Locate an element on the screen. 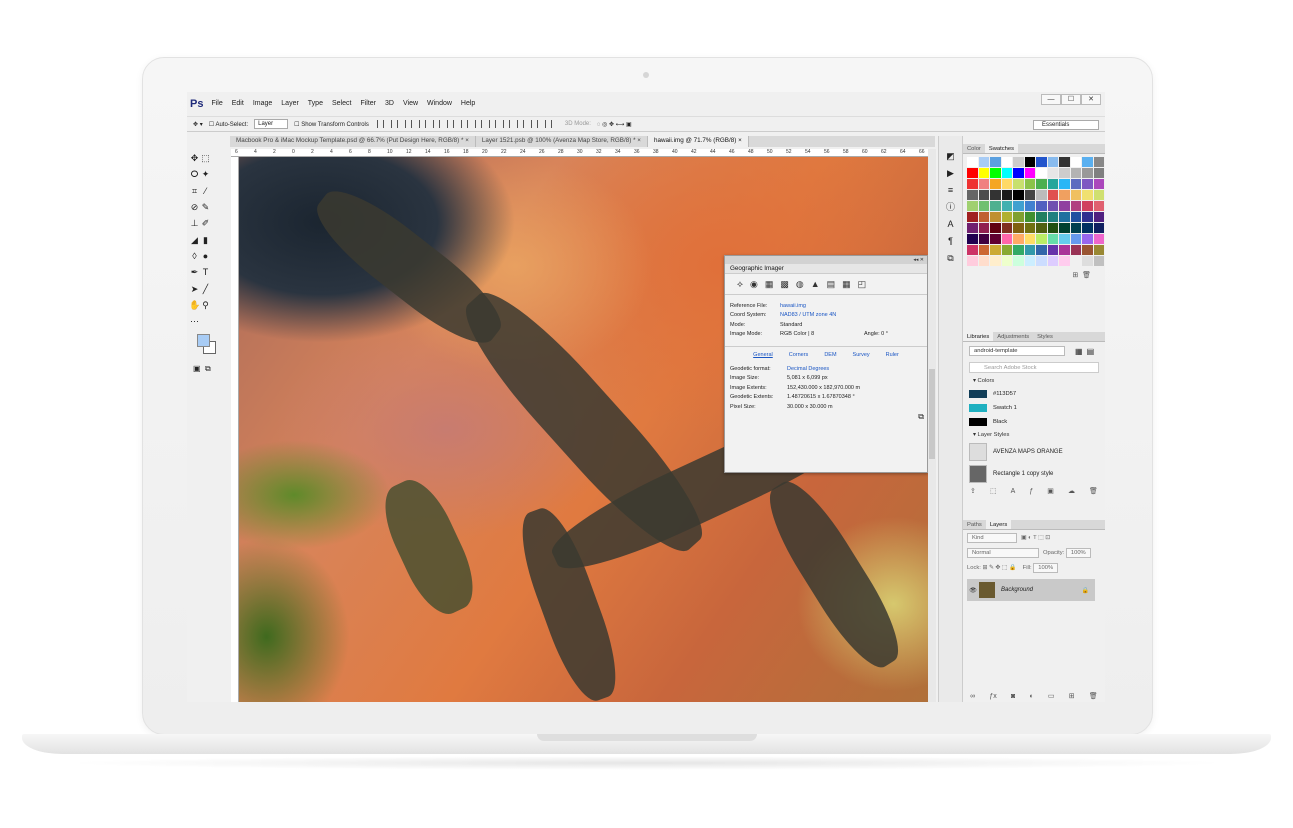  reference-file-link: hawaii.img is located at coordinates (793, 306).